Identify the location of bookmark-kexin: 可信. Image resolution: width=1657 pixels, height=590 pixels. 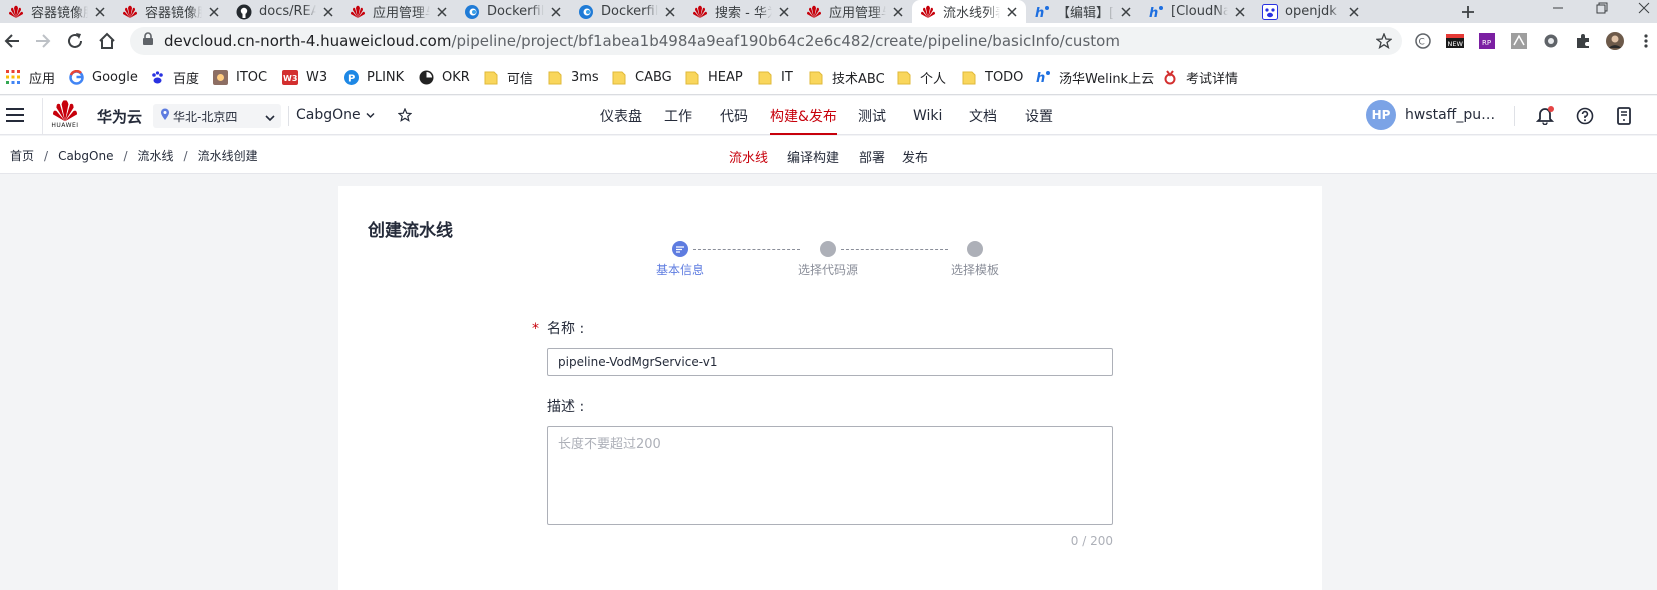
(508, 77).